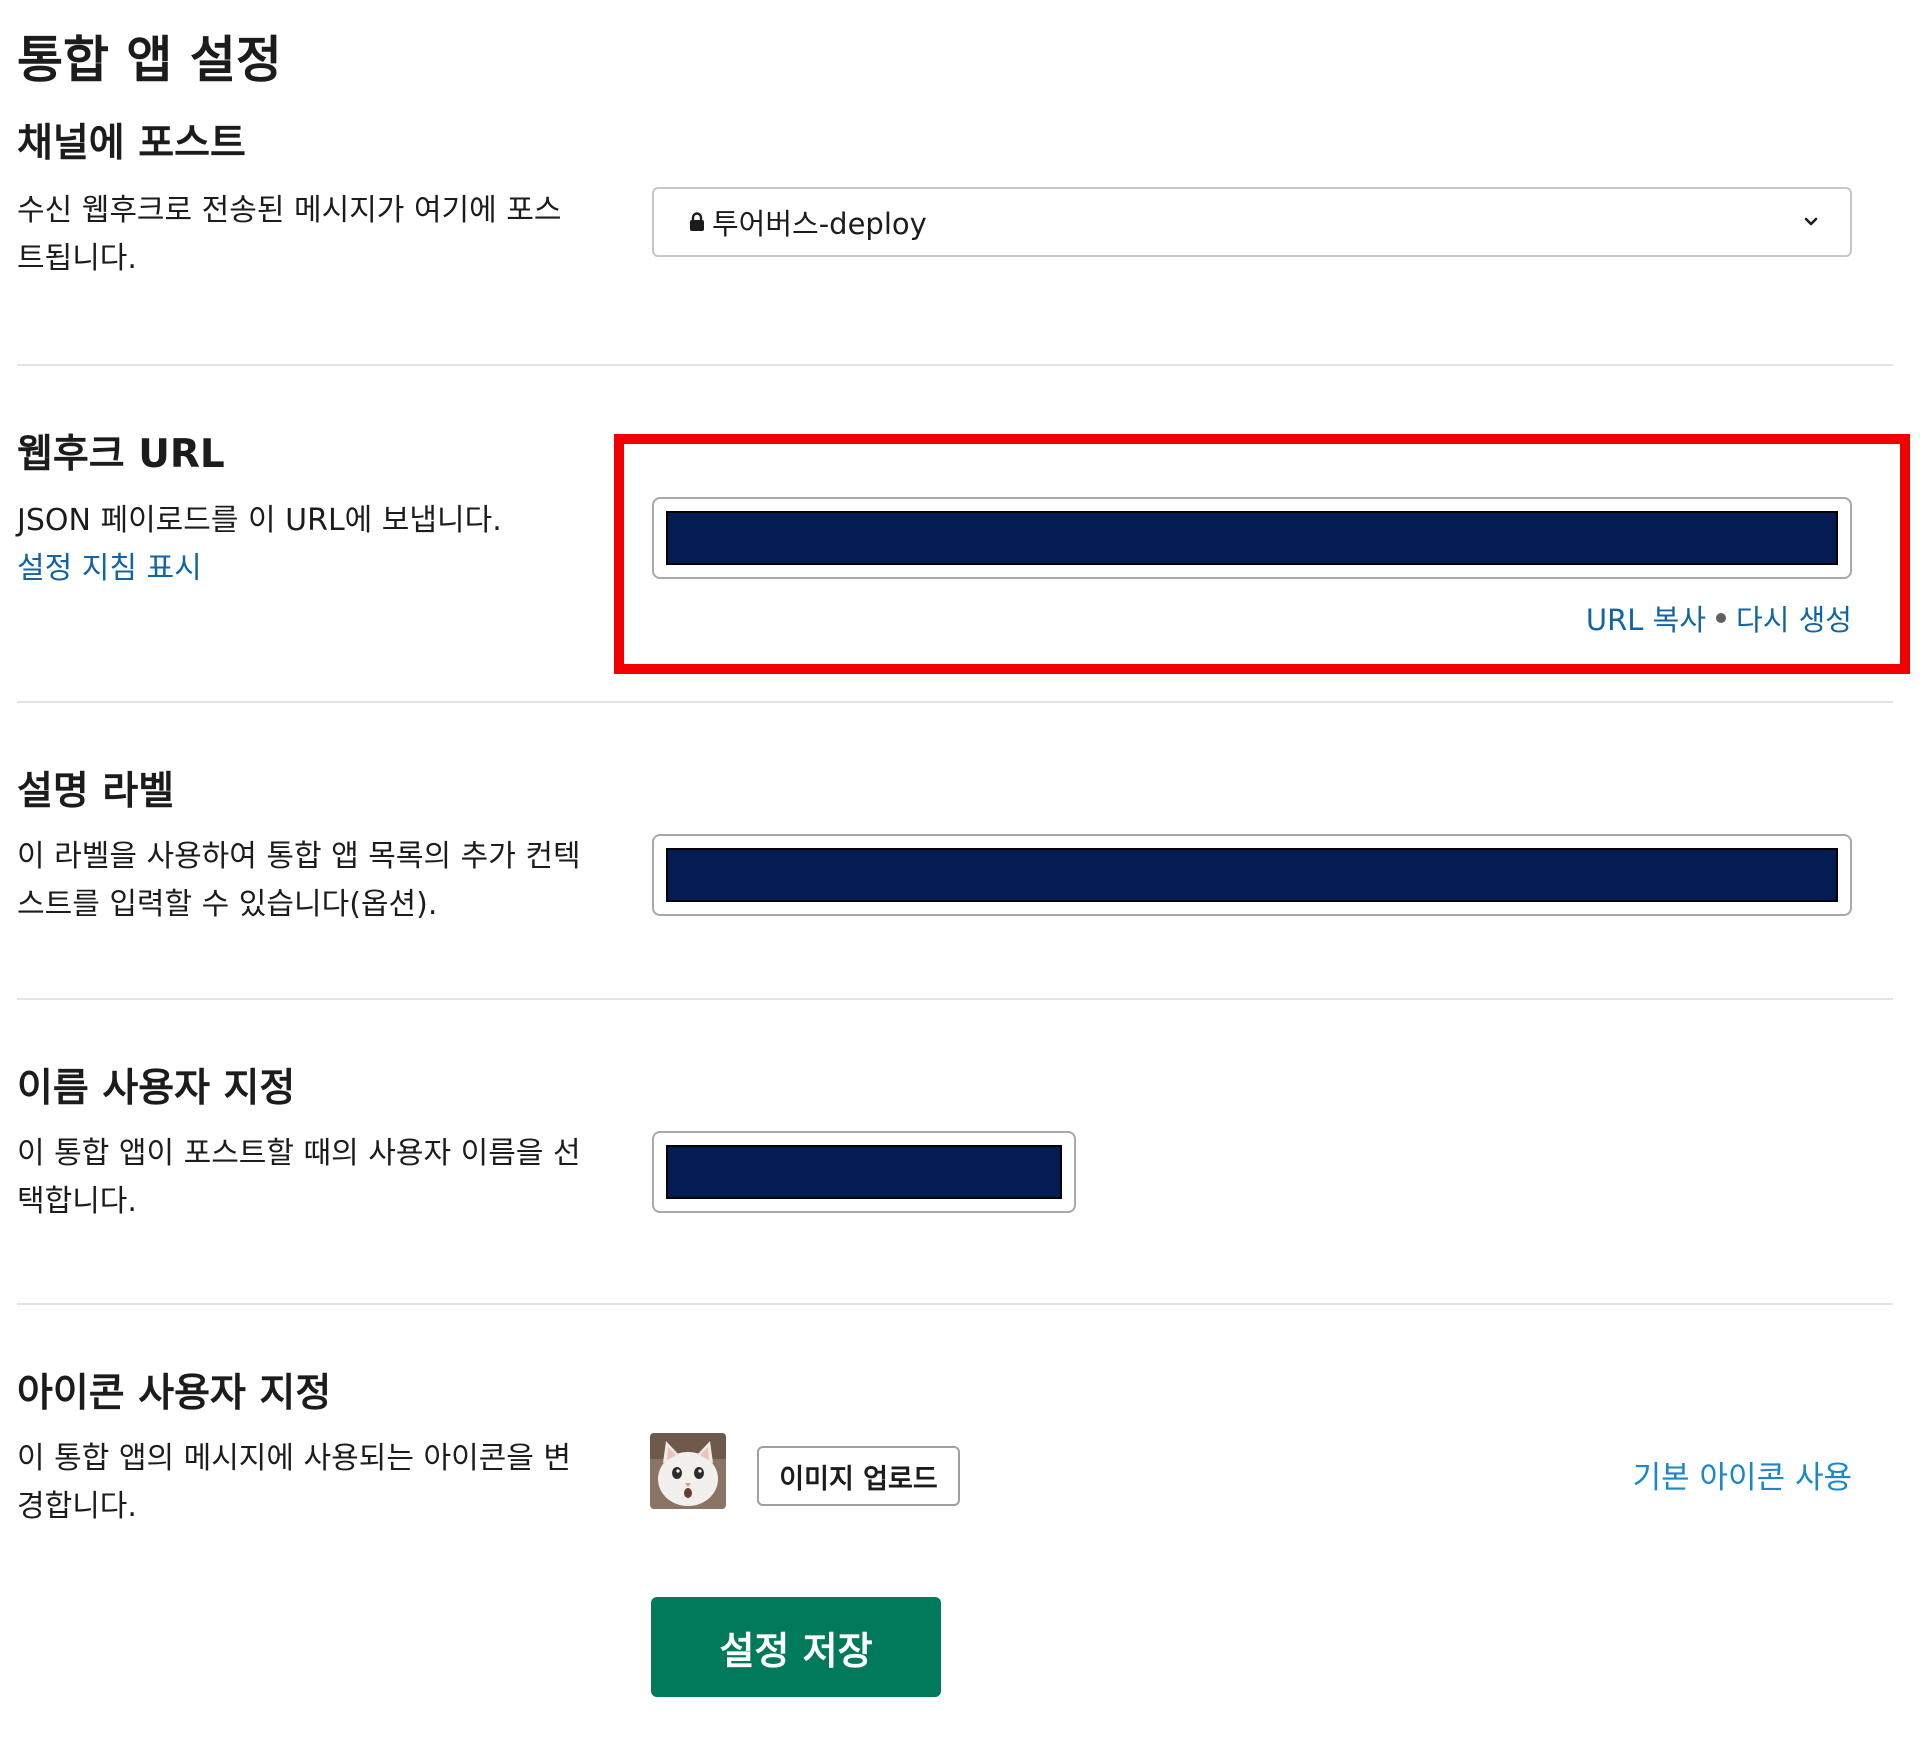 The image size is (1920, 1744). Describe the element at coordinates (96, 791) in the screenshot. I see `descriptive-label-title: 설명 라벨` at that location.